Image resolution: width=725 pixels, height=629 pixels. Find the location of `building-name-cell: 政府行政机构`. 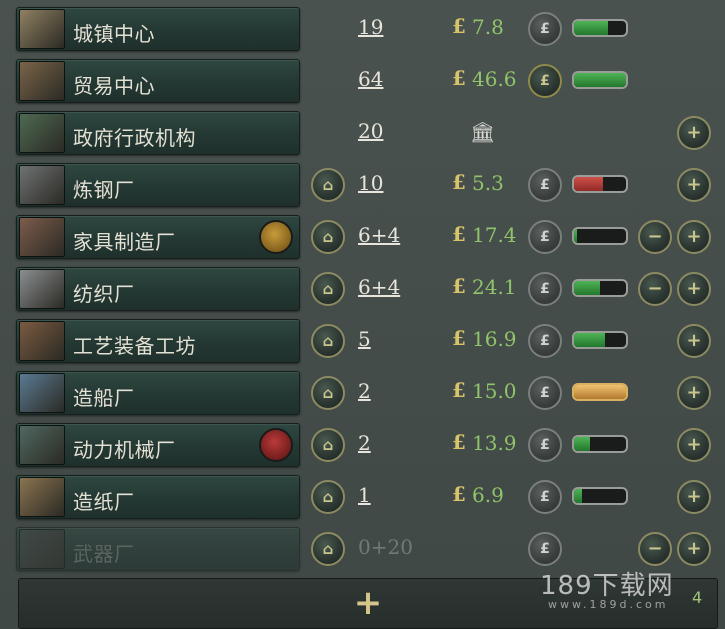

building-name-cell: 政府行政机构 is located at coordinates (158, 133).